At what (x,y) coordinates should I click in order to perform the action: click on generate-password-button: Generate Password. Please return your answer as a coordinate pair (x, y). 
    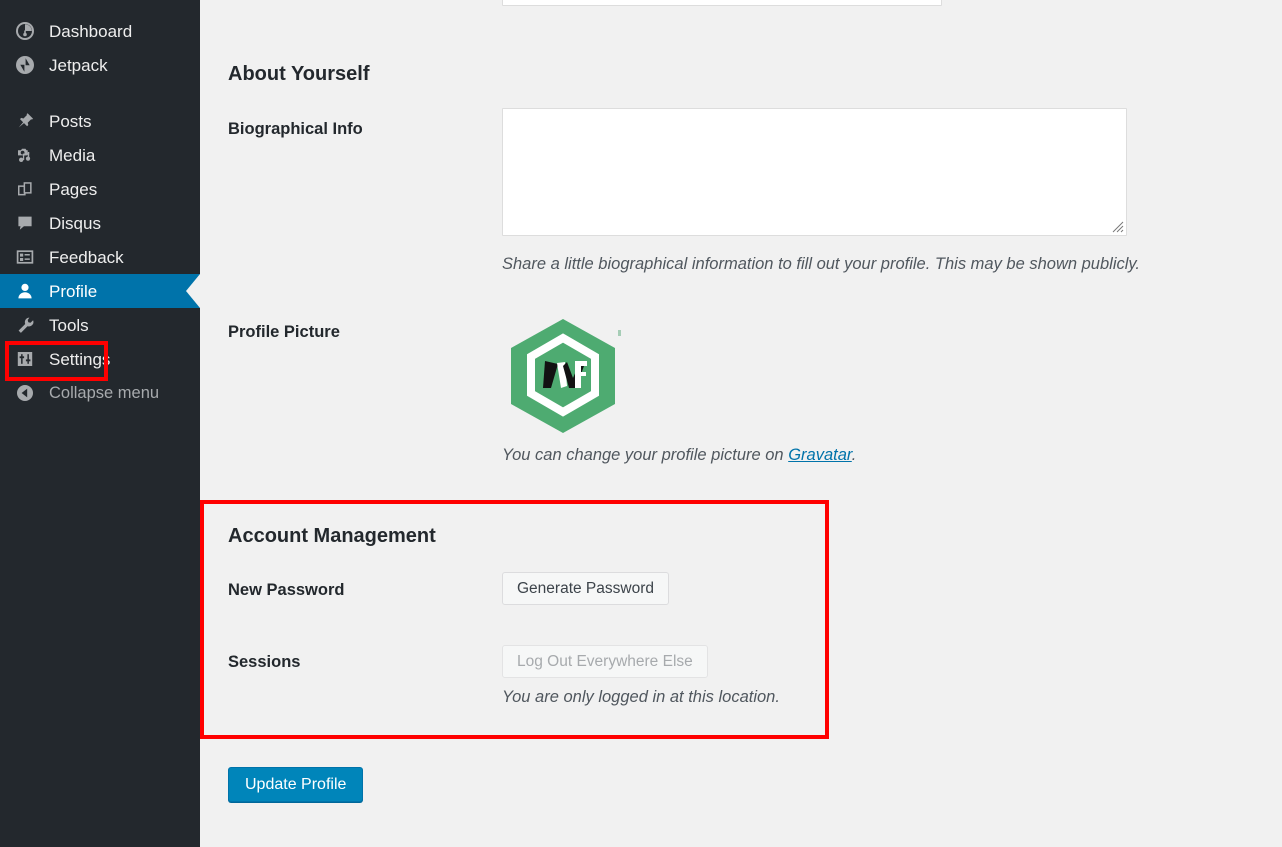
    Looking at the image, I should click on (585, 588).